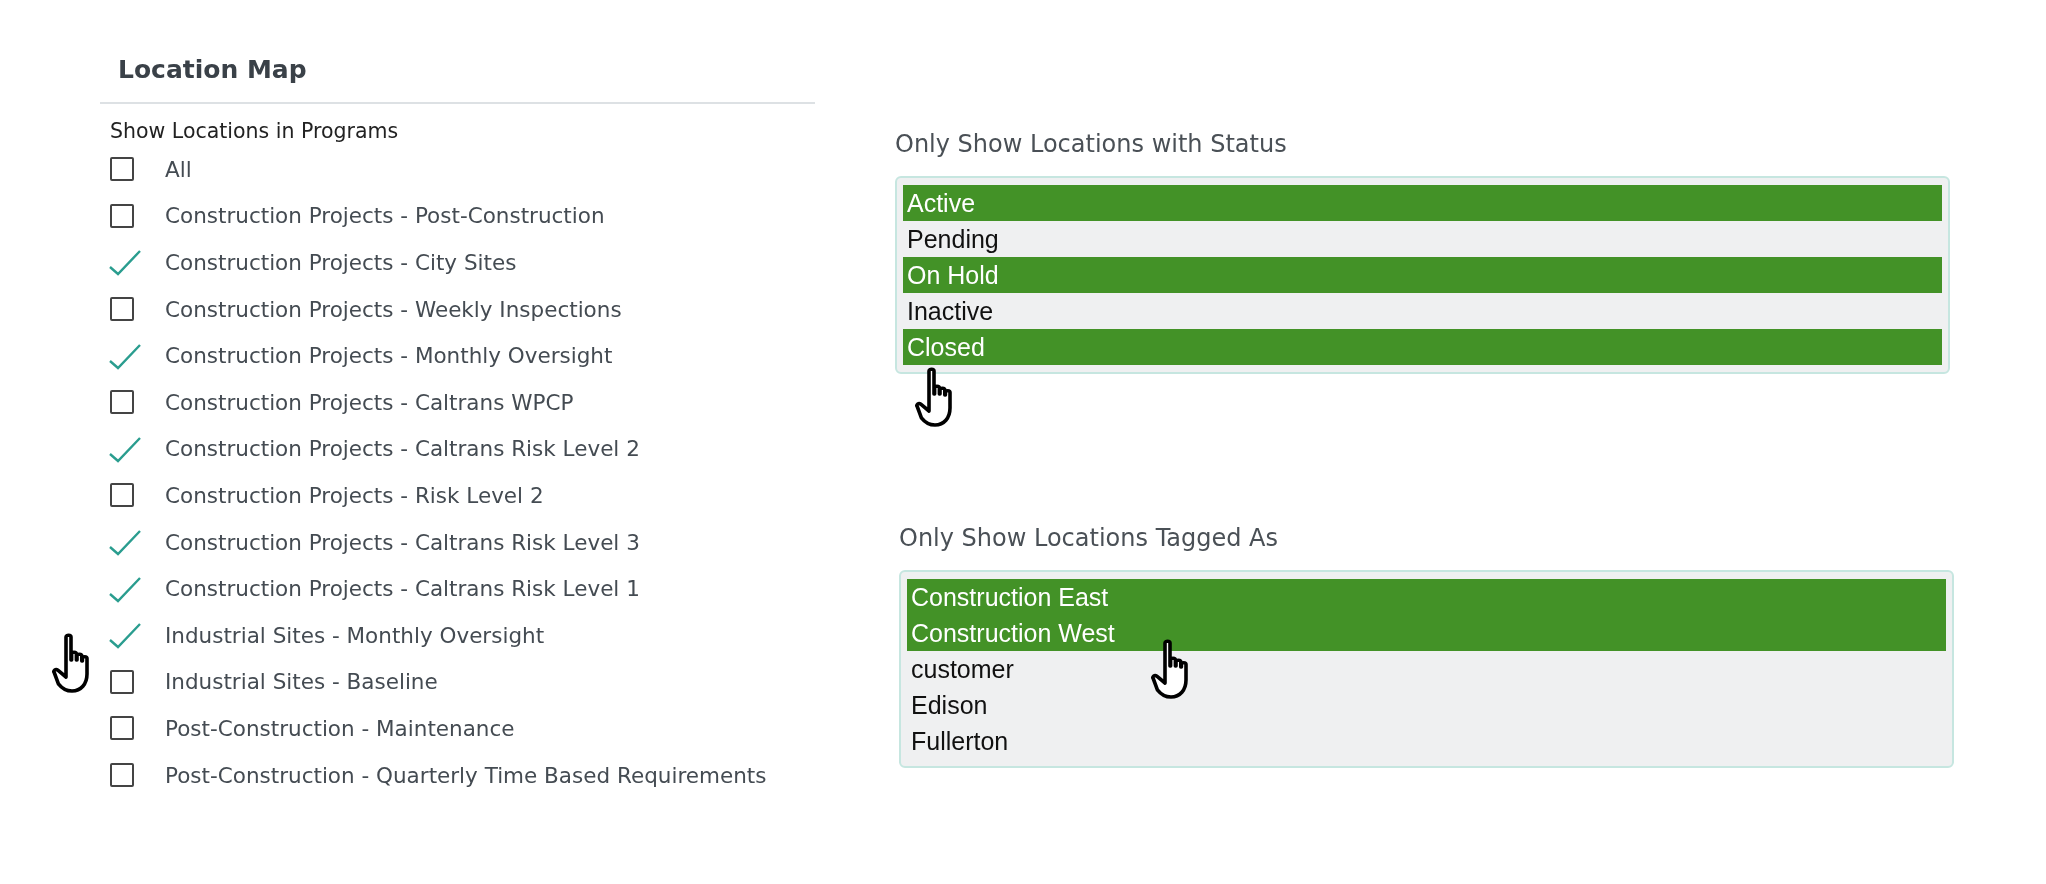 Image resolution: width=2046 pixels, height=884 pixels. I want to click on list-option: Closed, so click(1422, 347).